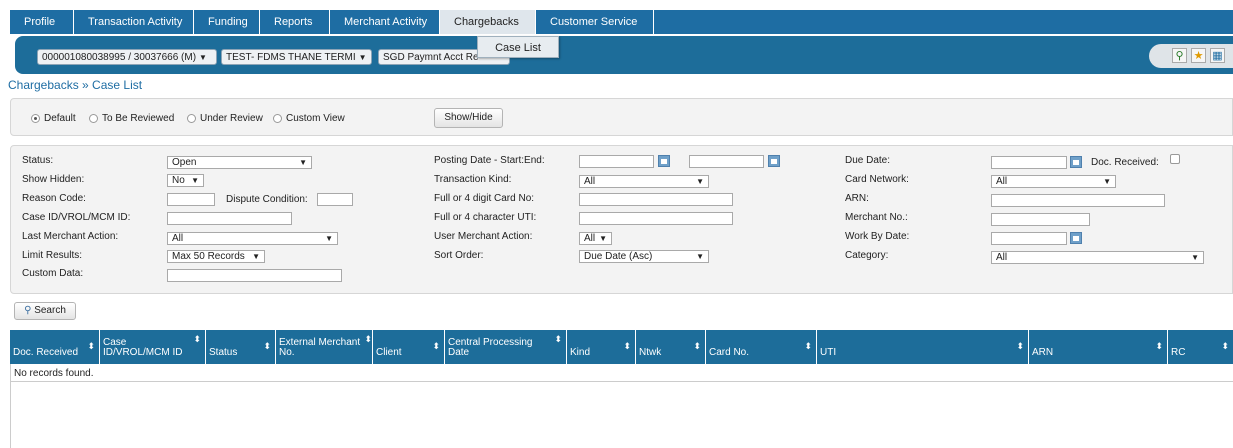 The width and height of the screenshot is (1233, 448). Describe the element at coordinates (656, 199) in the screenshot. I see `card-no-input` at that location.